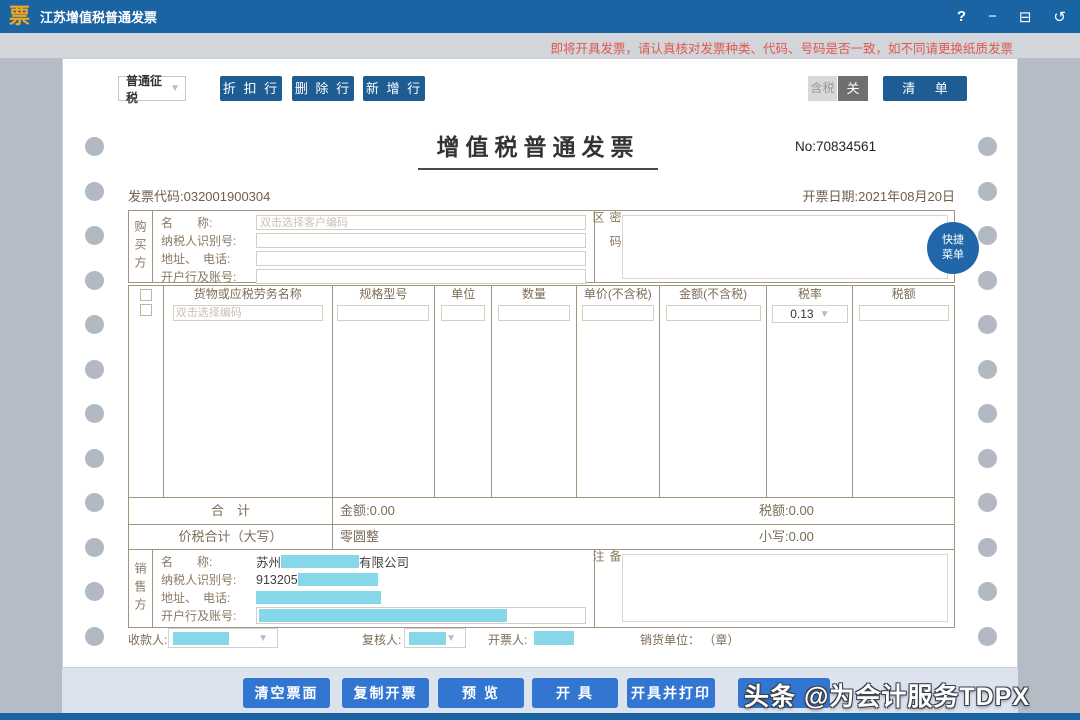  I want to click on tax-rate-header: 税率, so click(809, 294).